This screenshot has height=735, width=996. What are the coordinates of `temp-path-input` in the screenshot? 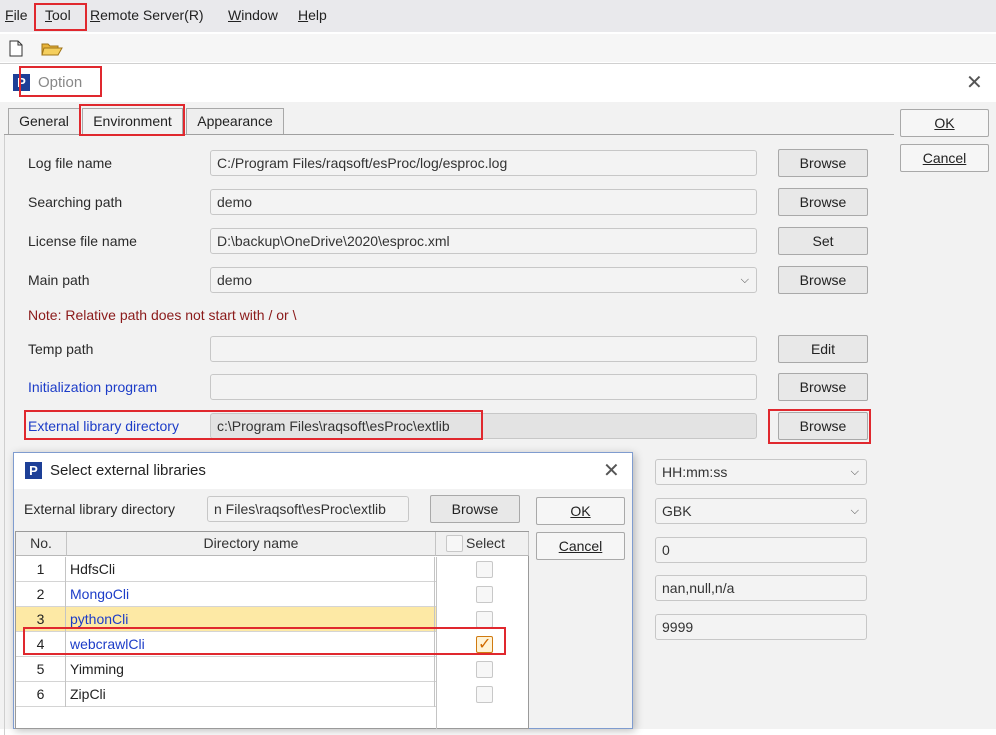 It's located at (483, 349).